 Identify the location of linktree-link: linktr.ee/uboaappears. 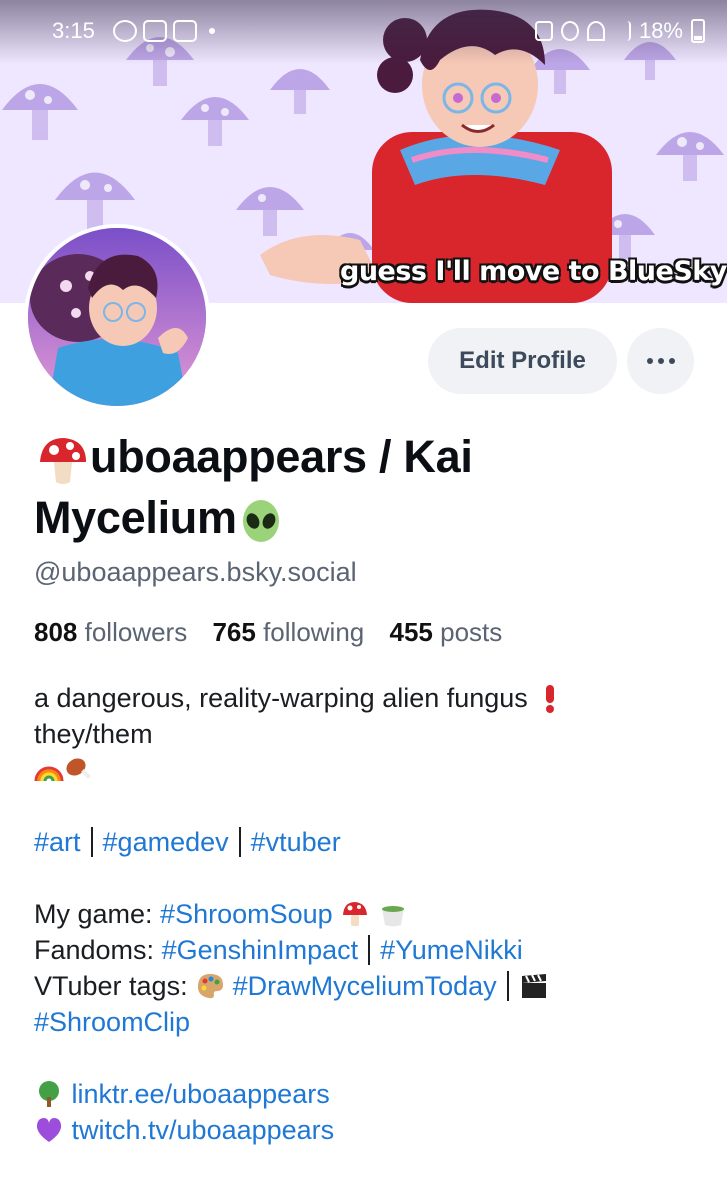
(201, 1094).